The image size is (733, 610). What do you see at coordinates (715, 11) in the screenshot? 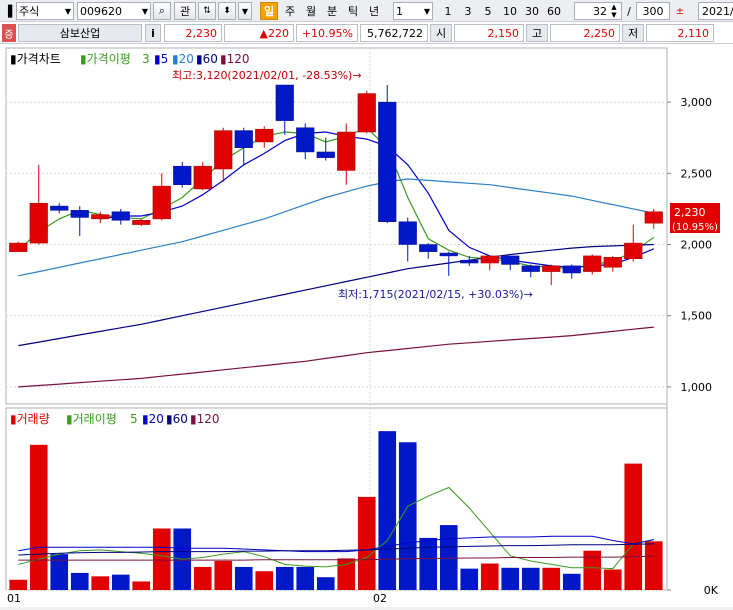
I see `date-input: 2021/` at bounding box center [715, 11].